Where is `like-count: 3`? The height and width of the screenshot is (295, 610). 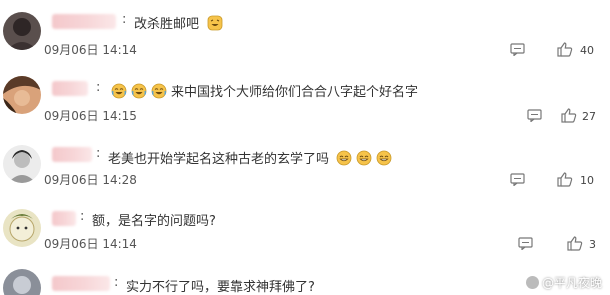 like-count: 3 is located at coordinates (592, 244).